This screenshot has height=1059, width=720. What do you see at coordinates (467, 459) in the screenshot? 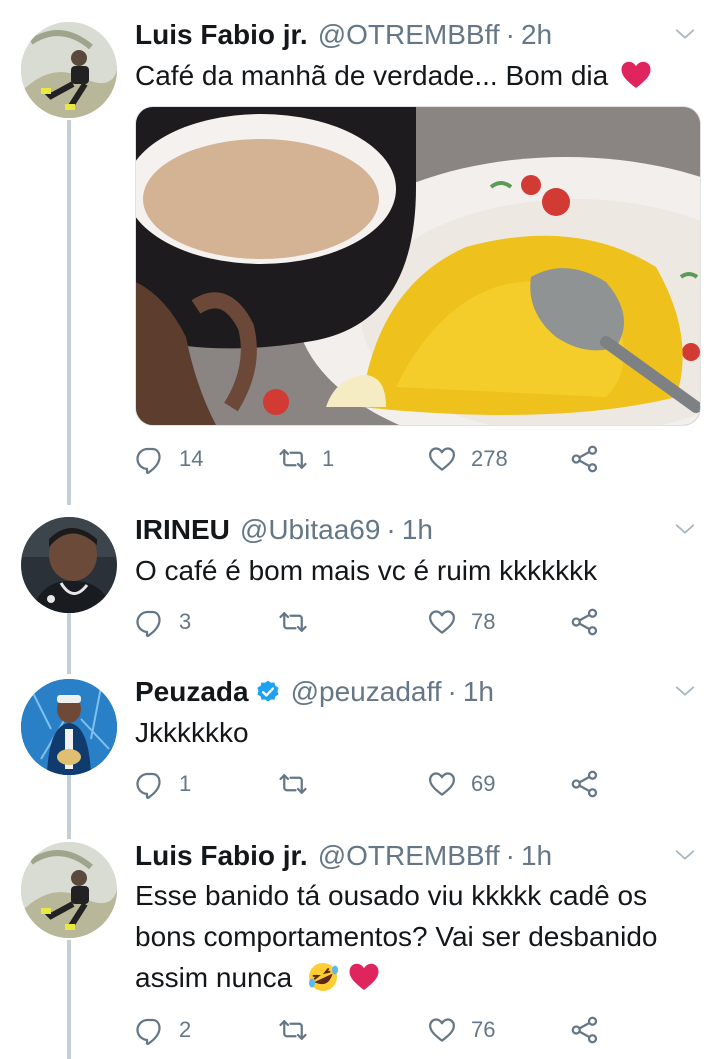
I see `like-button: 278` at bounding box center [467, 459].